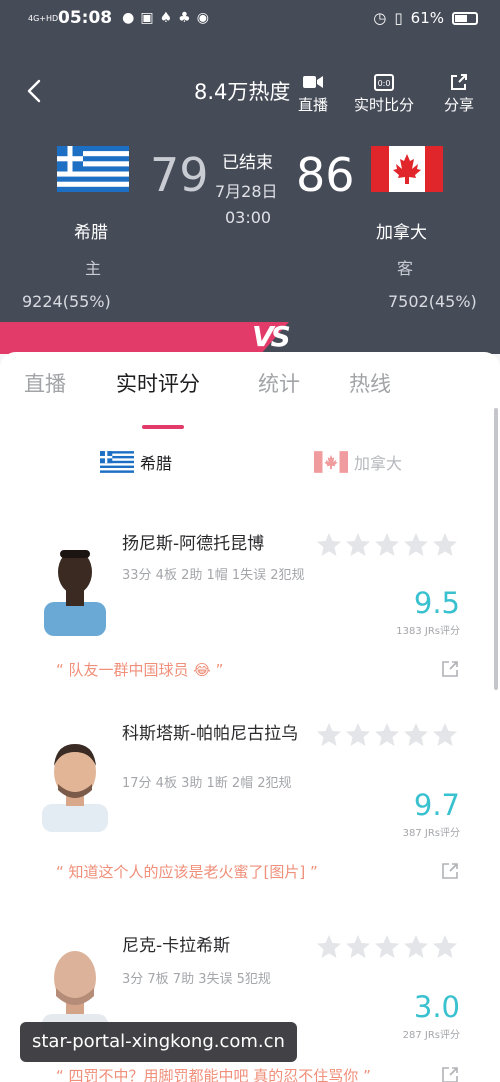  Describe the element at coordinates (144, 338) in the screenshot. I see `support-bar-home` at that location.